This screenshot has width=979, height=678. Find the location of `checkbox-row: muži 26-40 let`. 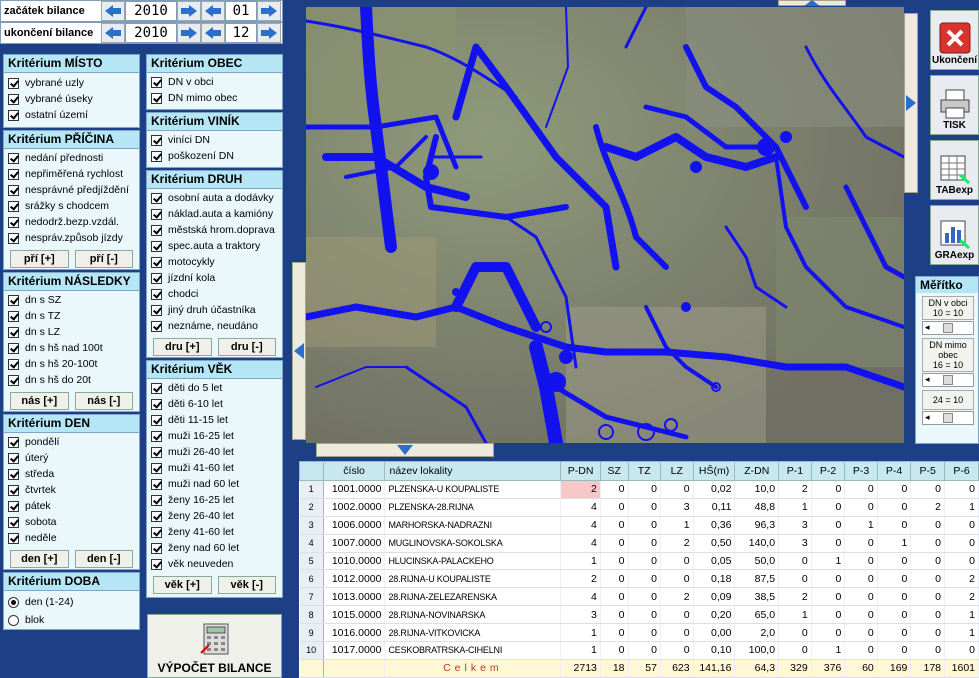

checkbox-row: muži 26-40 let is located at coordinates (214, 452).